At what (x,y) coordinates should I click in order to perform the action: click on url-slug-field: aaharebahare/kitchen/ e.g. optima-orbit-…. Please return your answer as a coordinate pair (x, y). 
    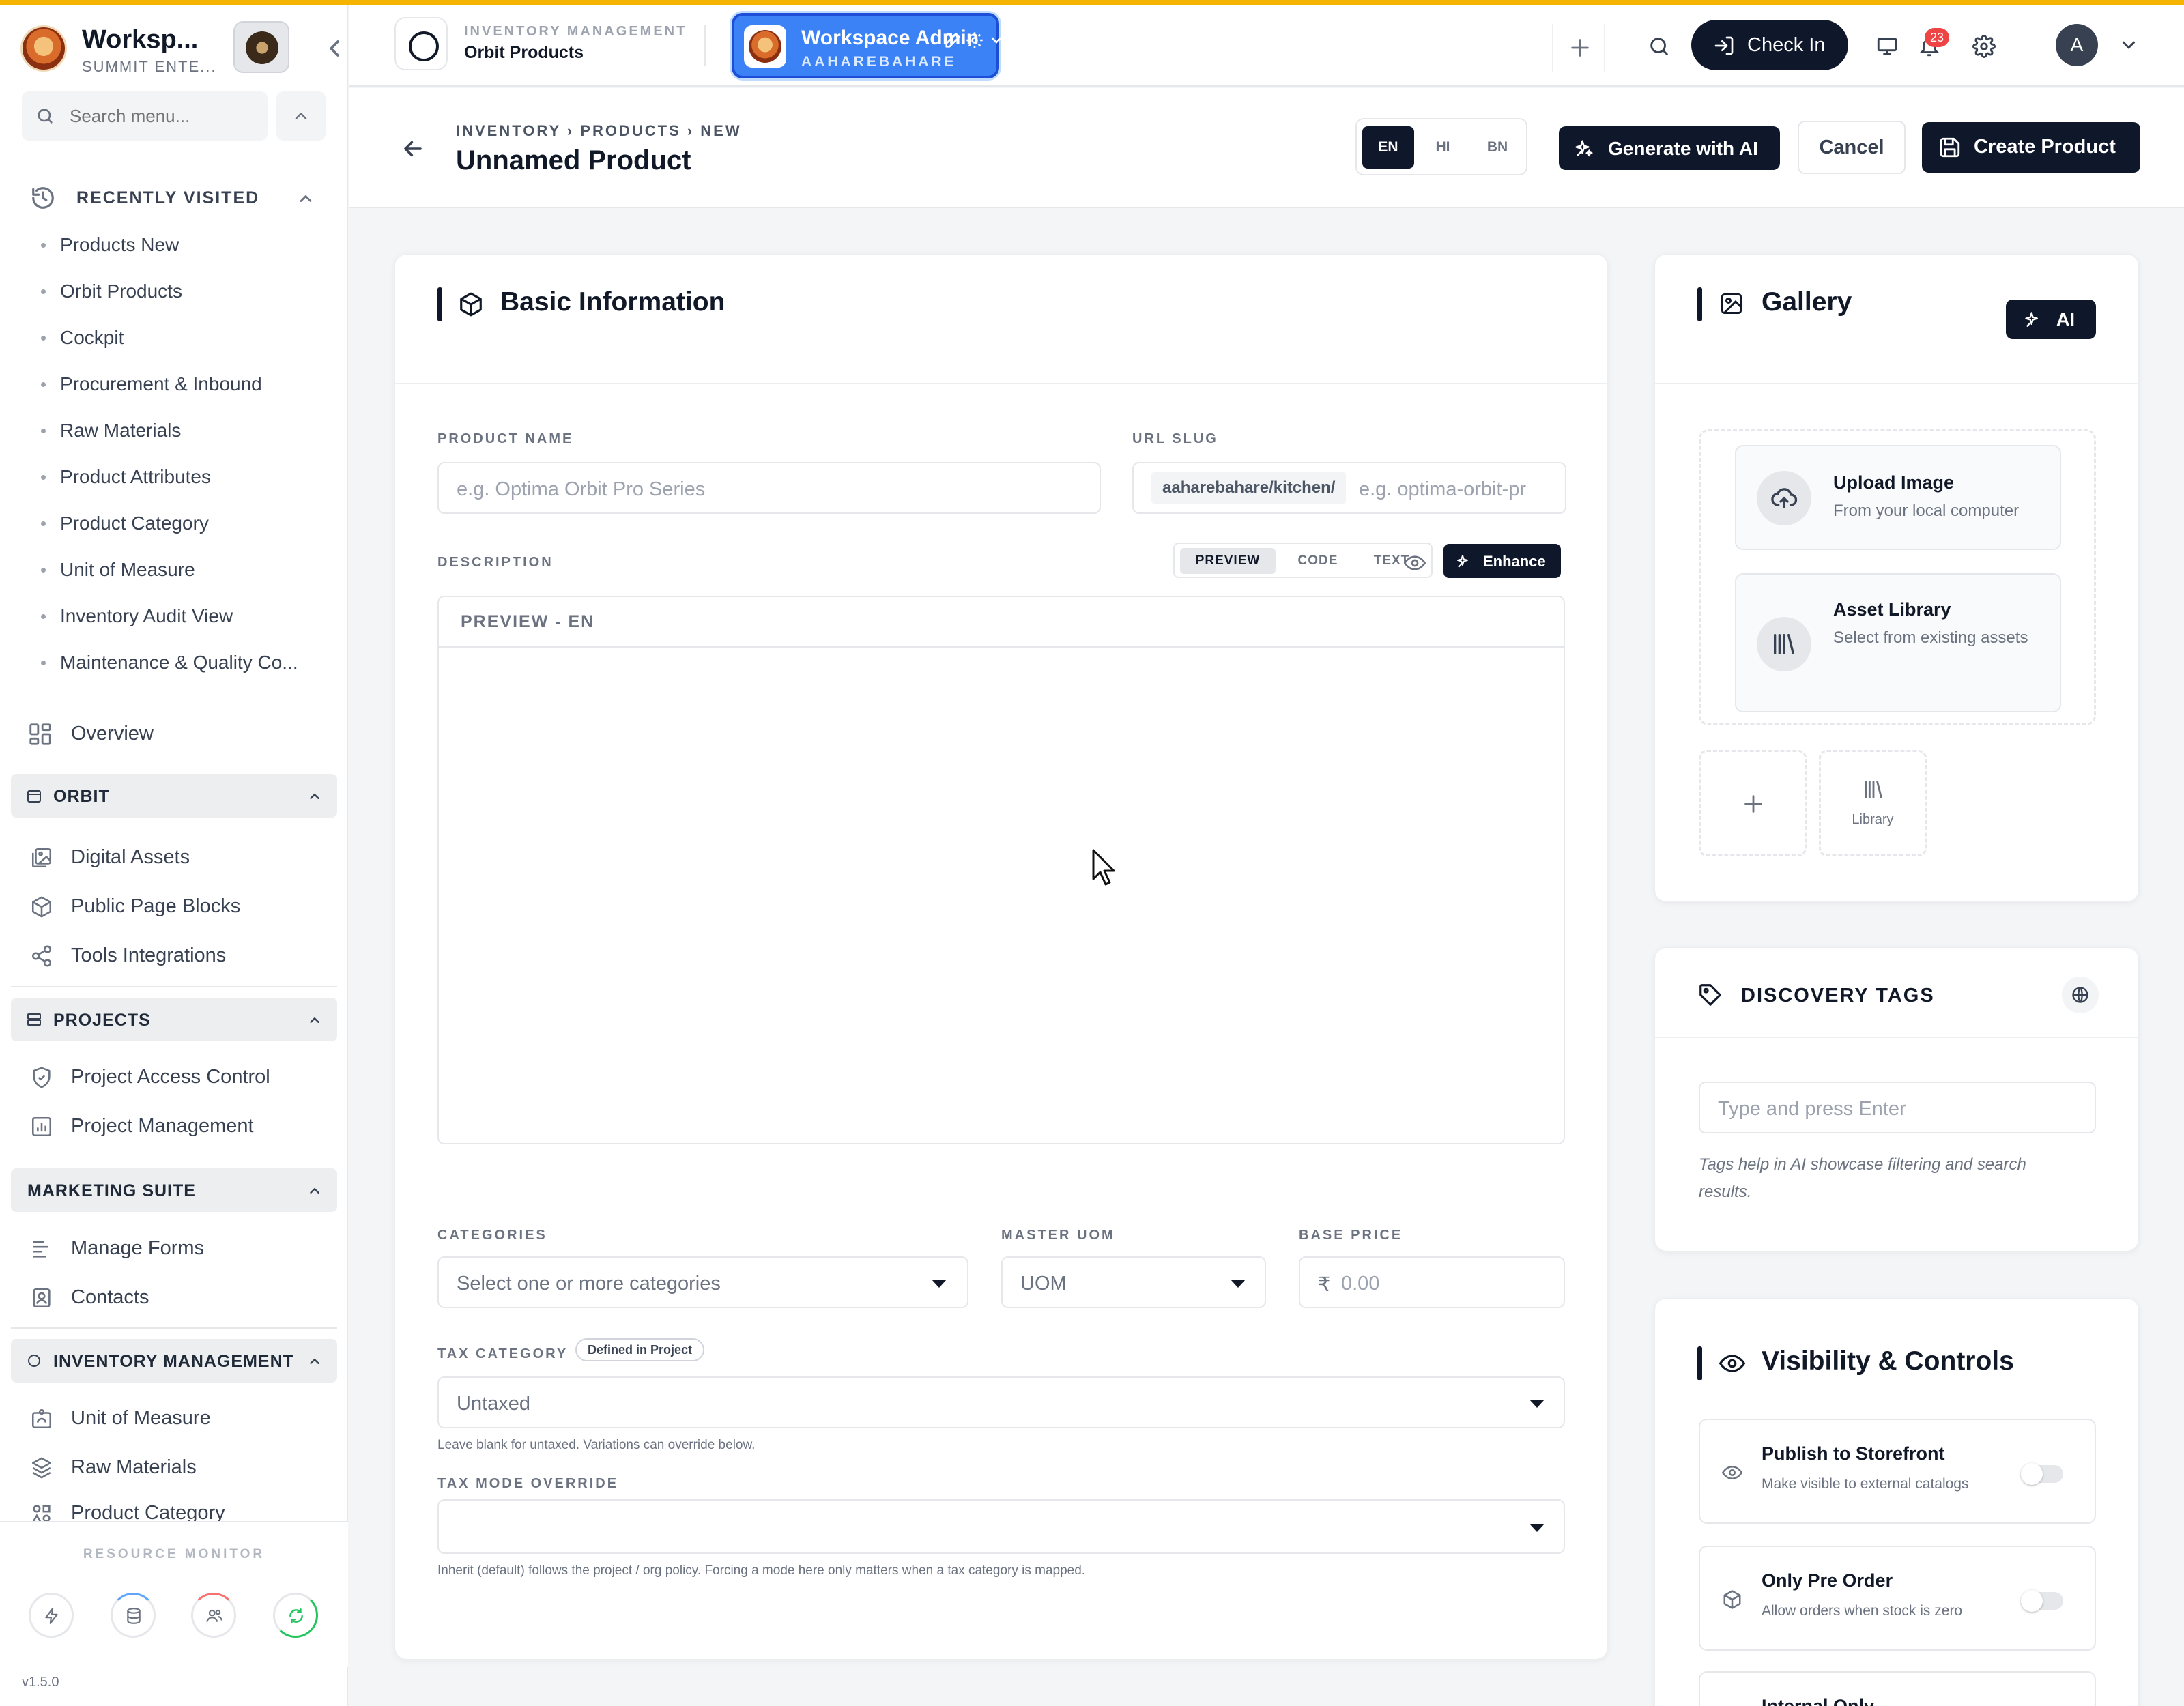
    Looking at the image, I should click on (1349, 488).